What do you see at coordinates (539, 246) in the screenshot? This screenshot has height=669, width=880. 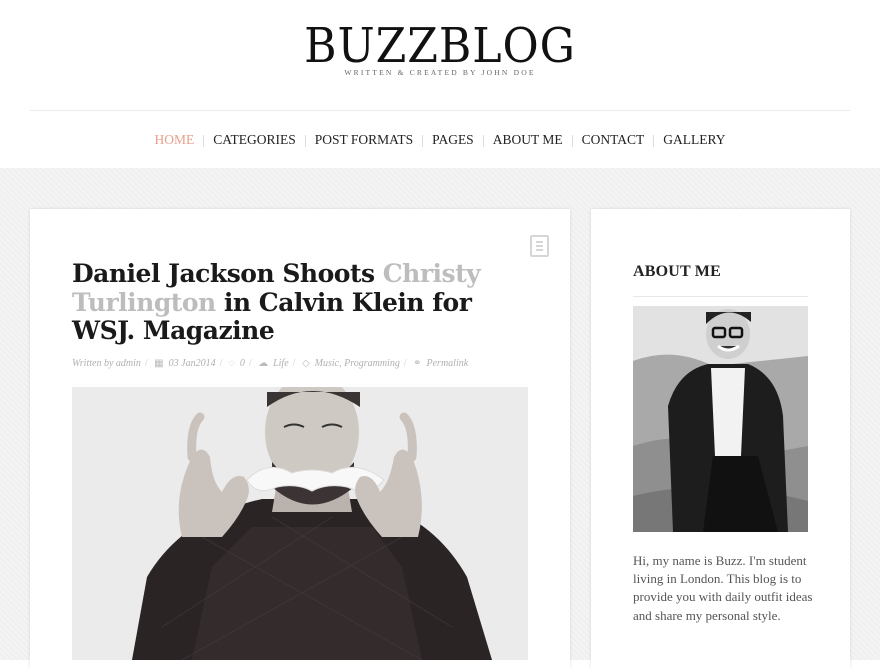 I see `document-icon` at bounding box center [539, 246].